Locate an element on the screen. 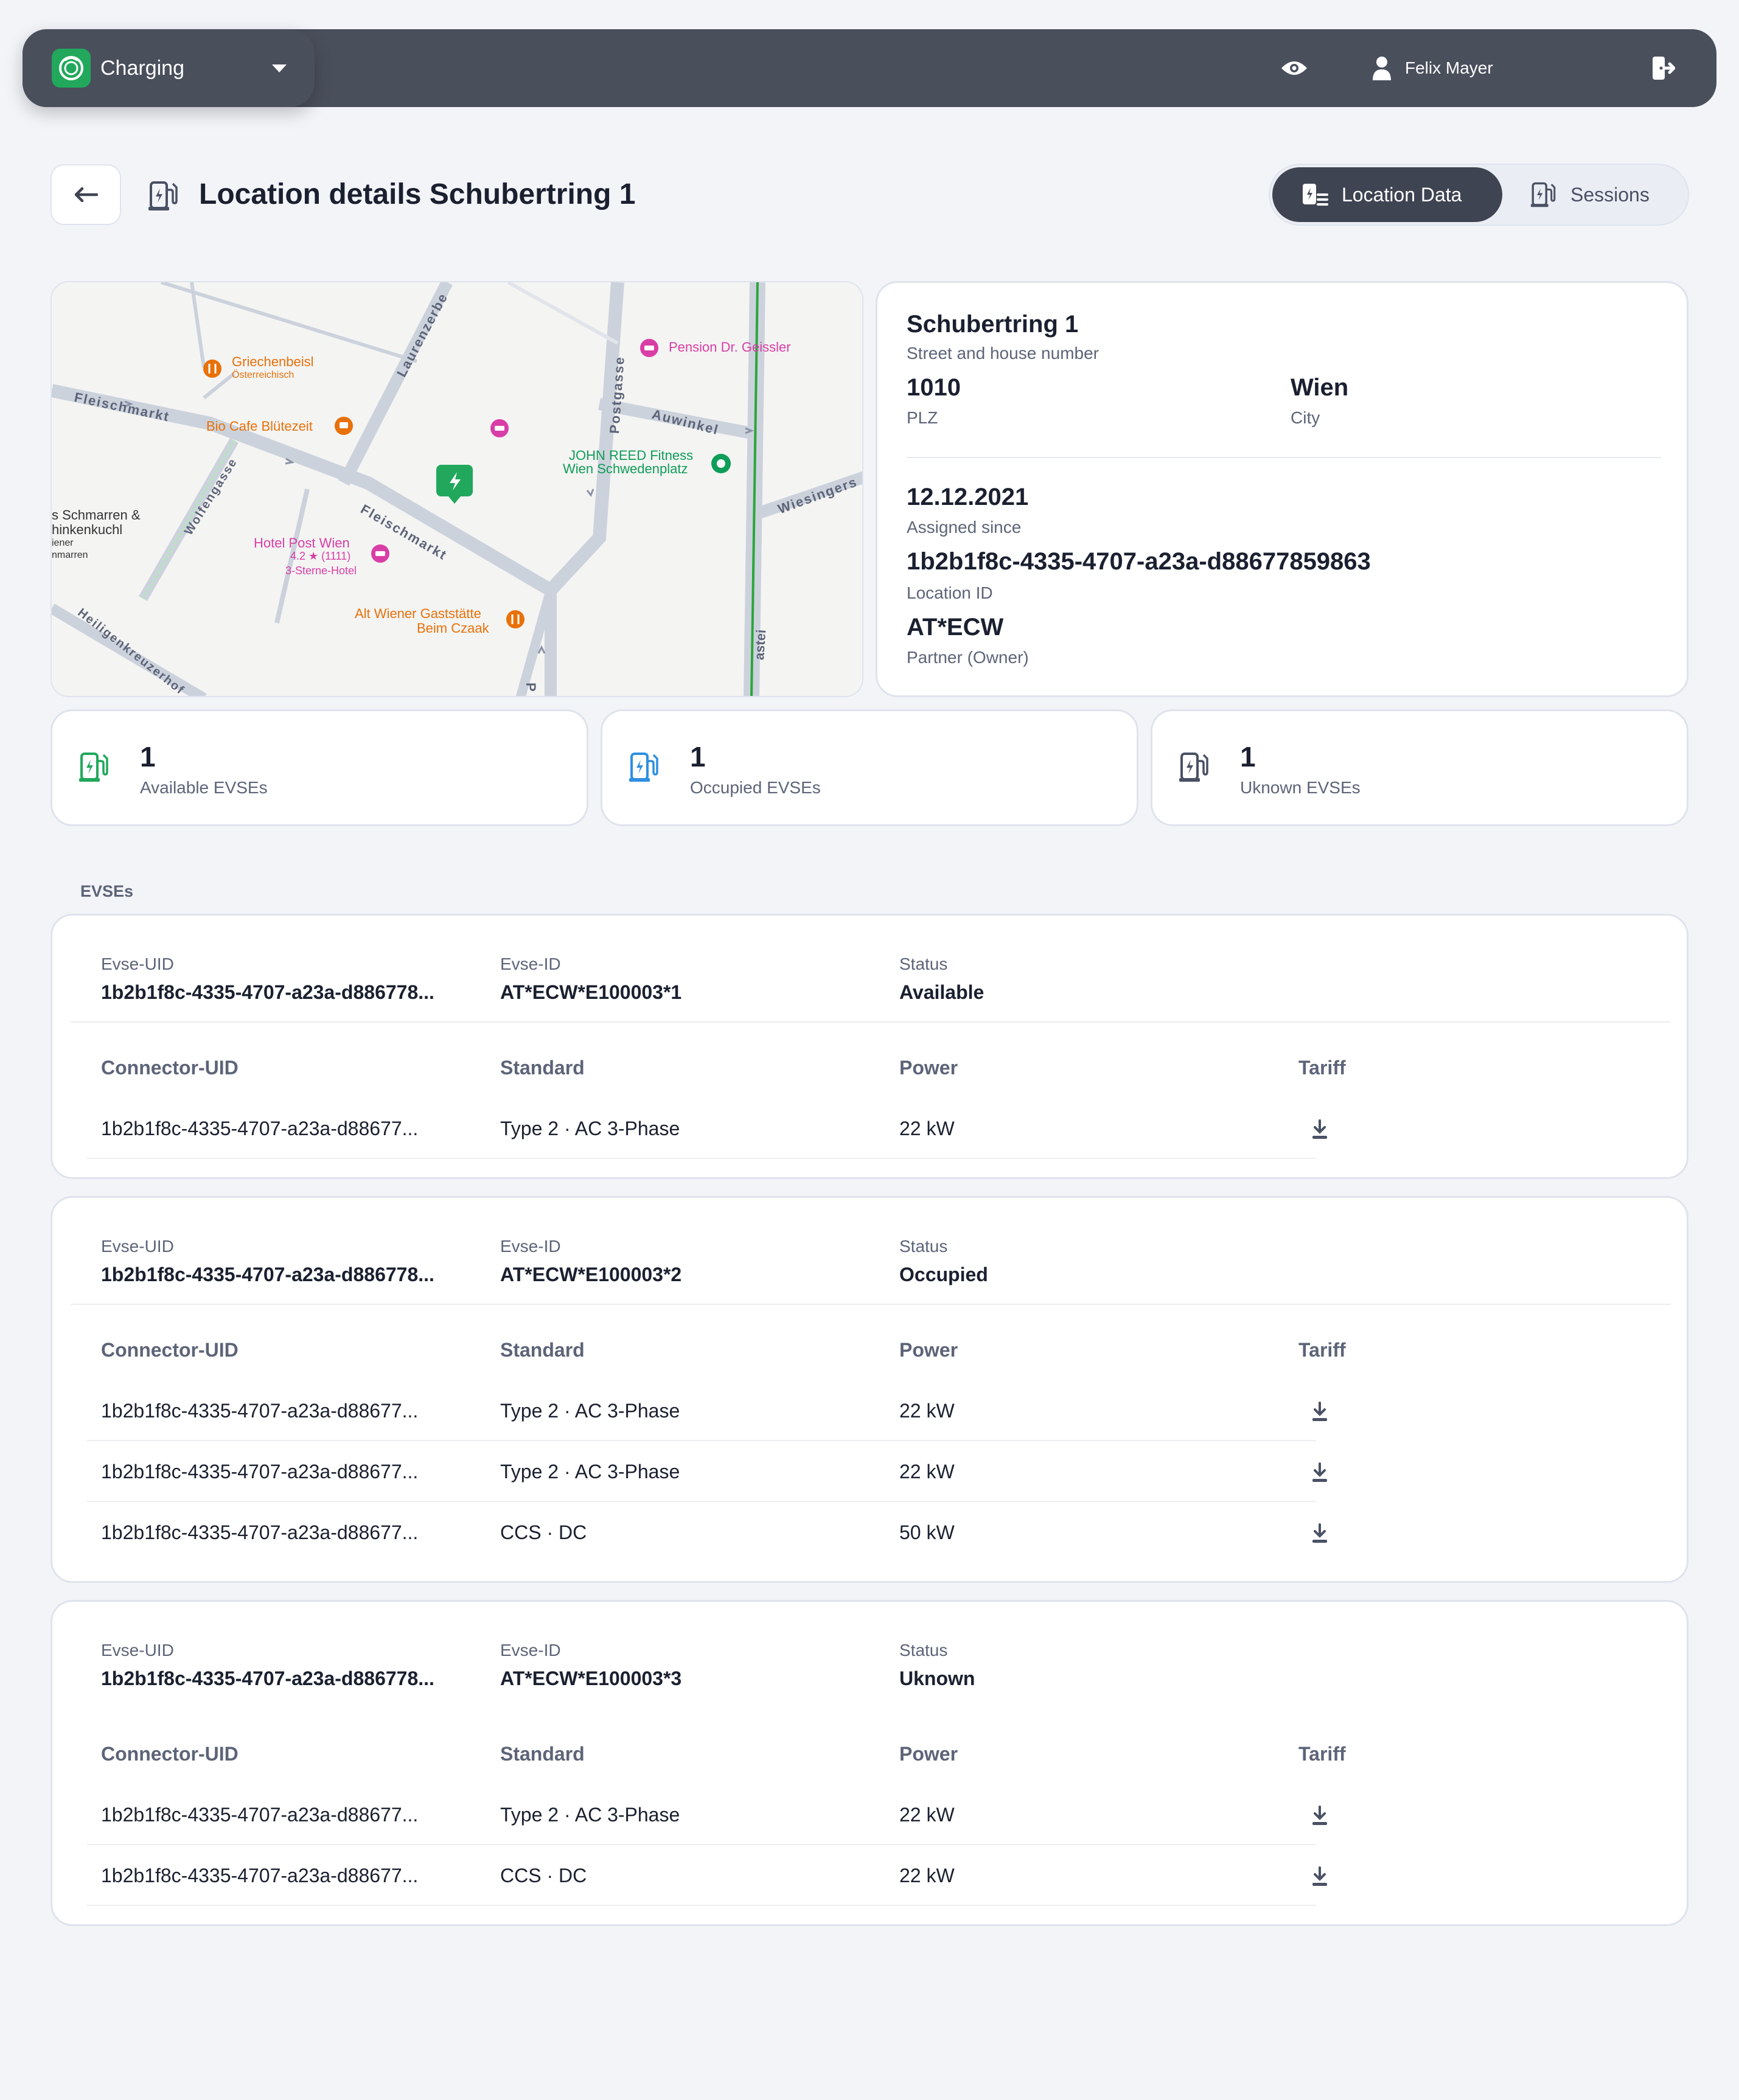 This screenshot has height=2100, width=1739. city-value: Wien is located at coordinates (1320, 387).